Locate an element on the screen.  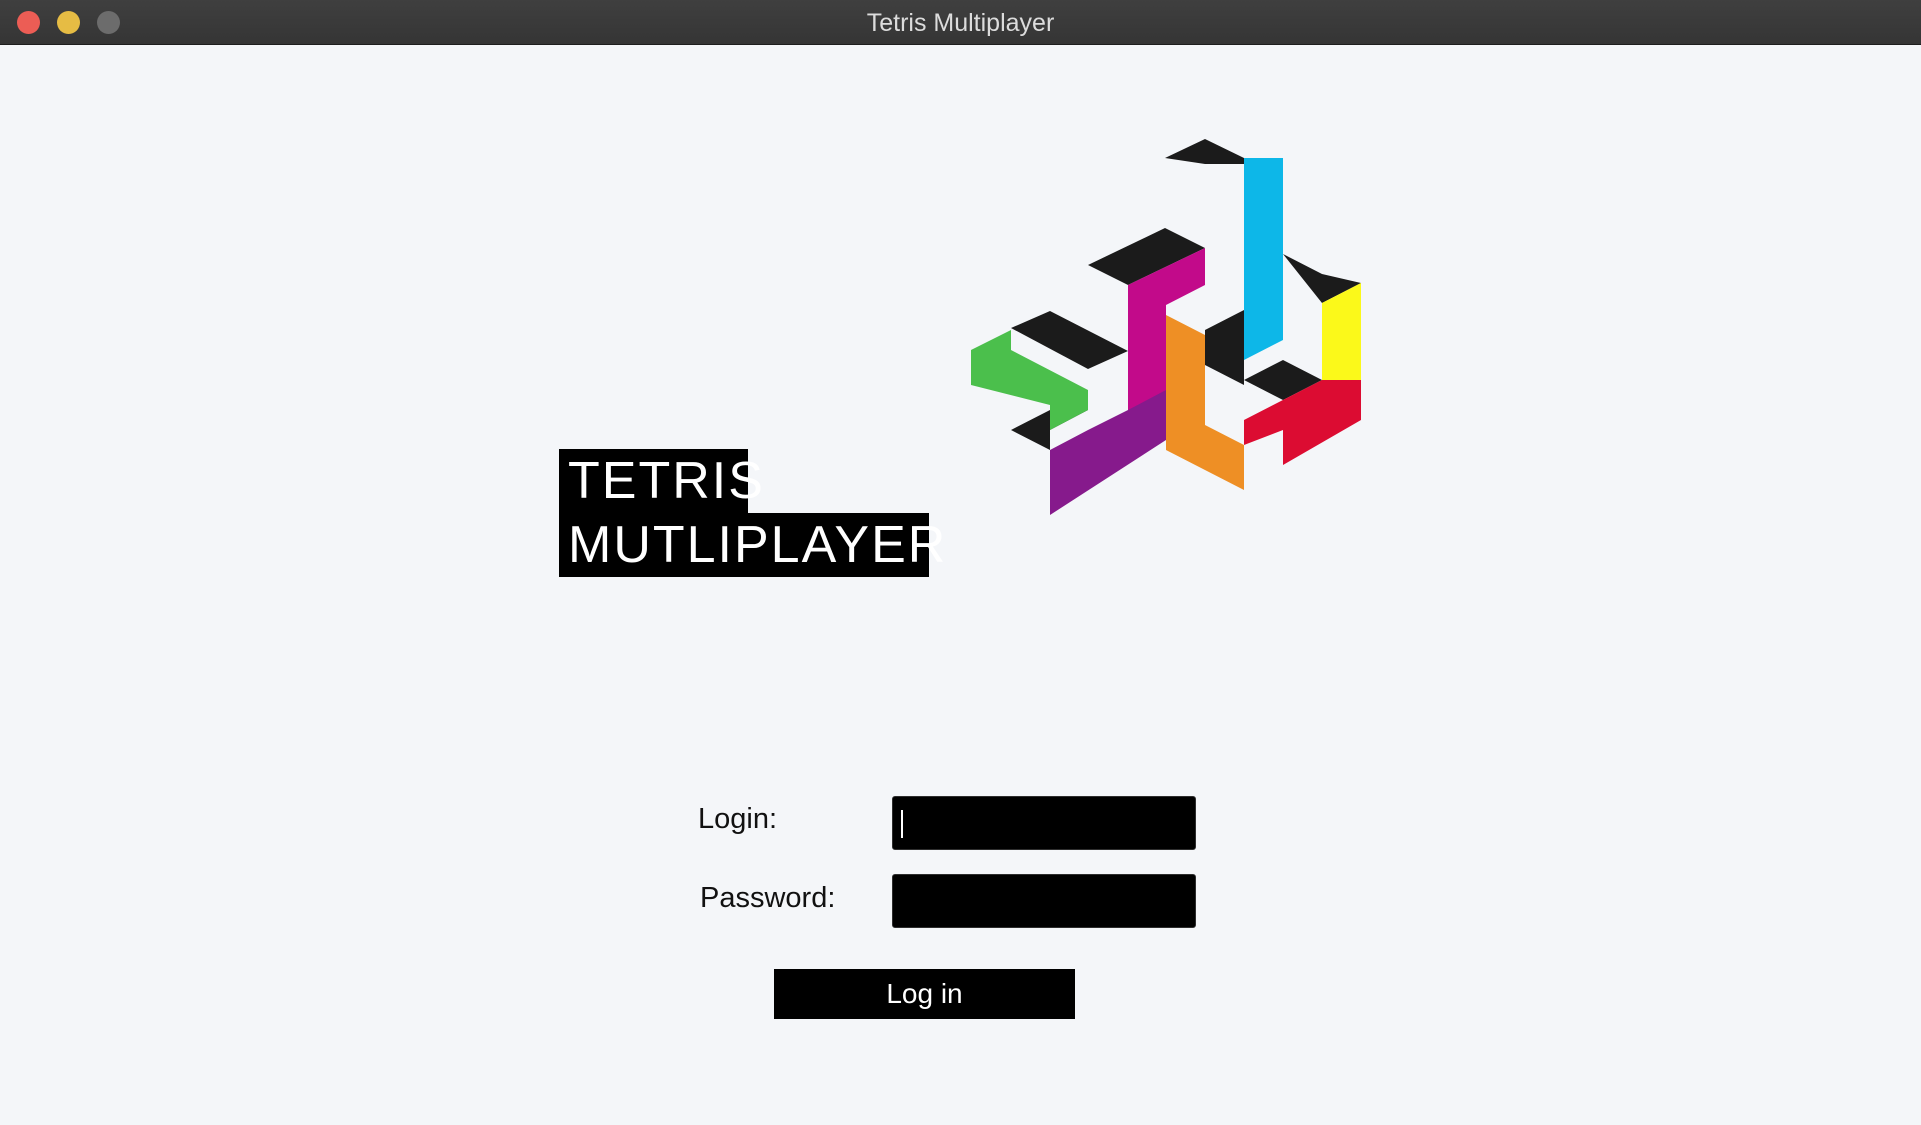
login-input is located at coordinates (1044, 823).